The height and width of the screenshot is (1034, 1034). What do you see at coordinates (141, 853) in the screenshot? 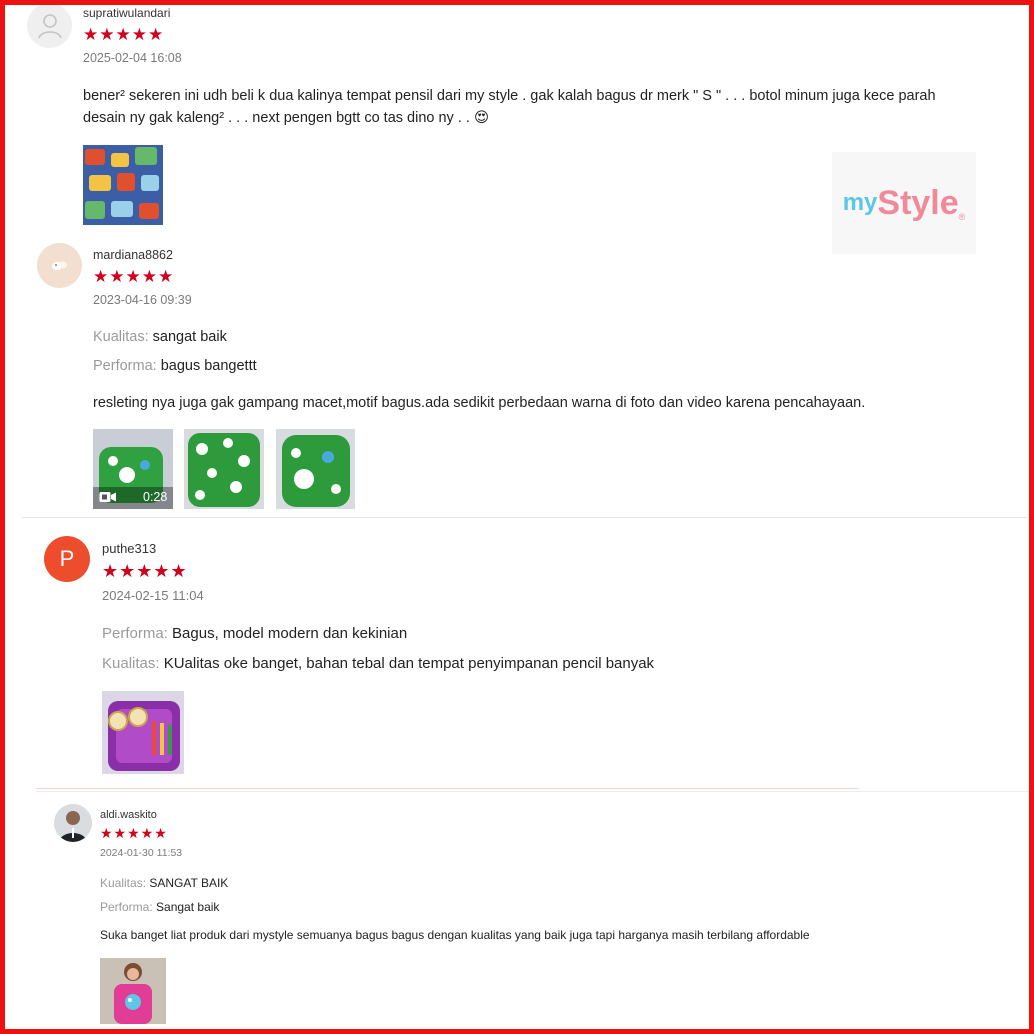
I see `review-date: 2024-01-30 11:53` at bounding box center [141, 853].